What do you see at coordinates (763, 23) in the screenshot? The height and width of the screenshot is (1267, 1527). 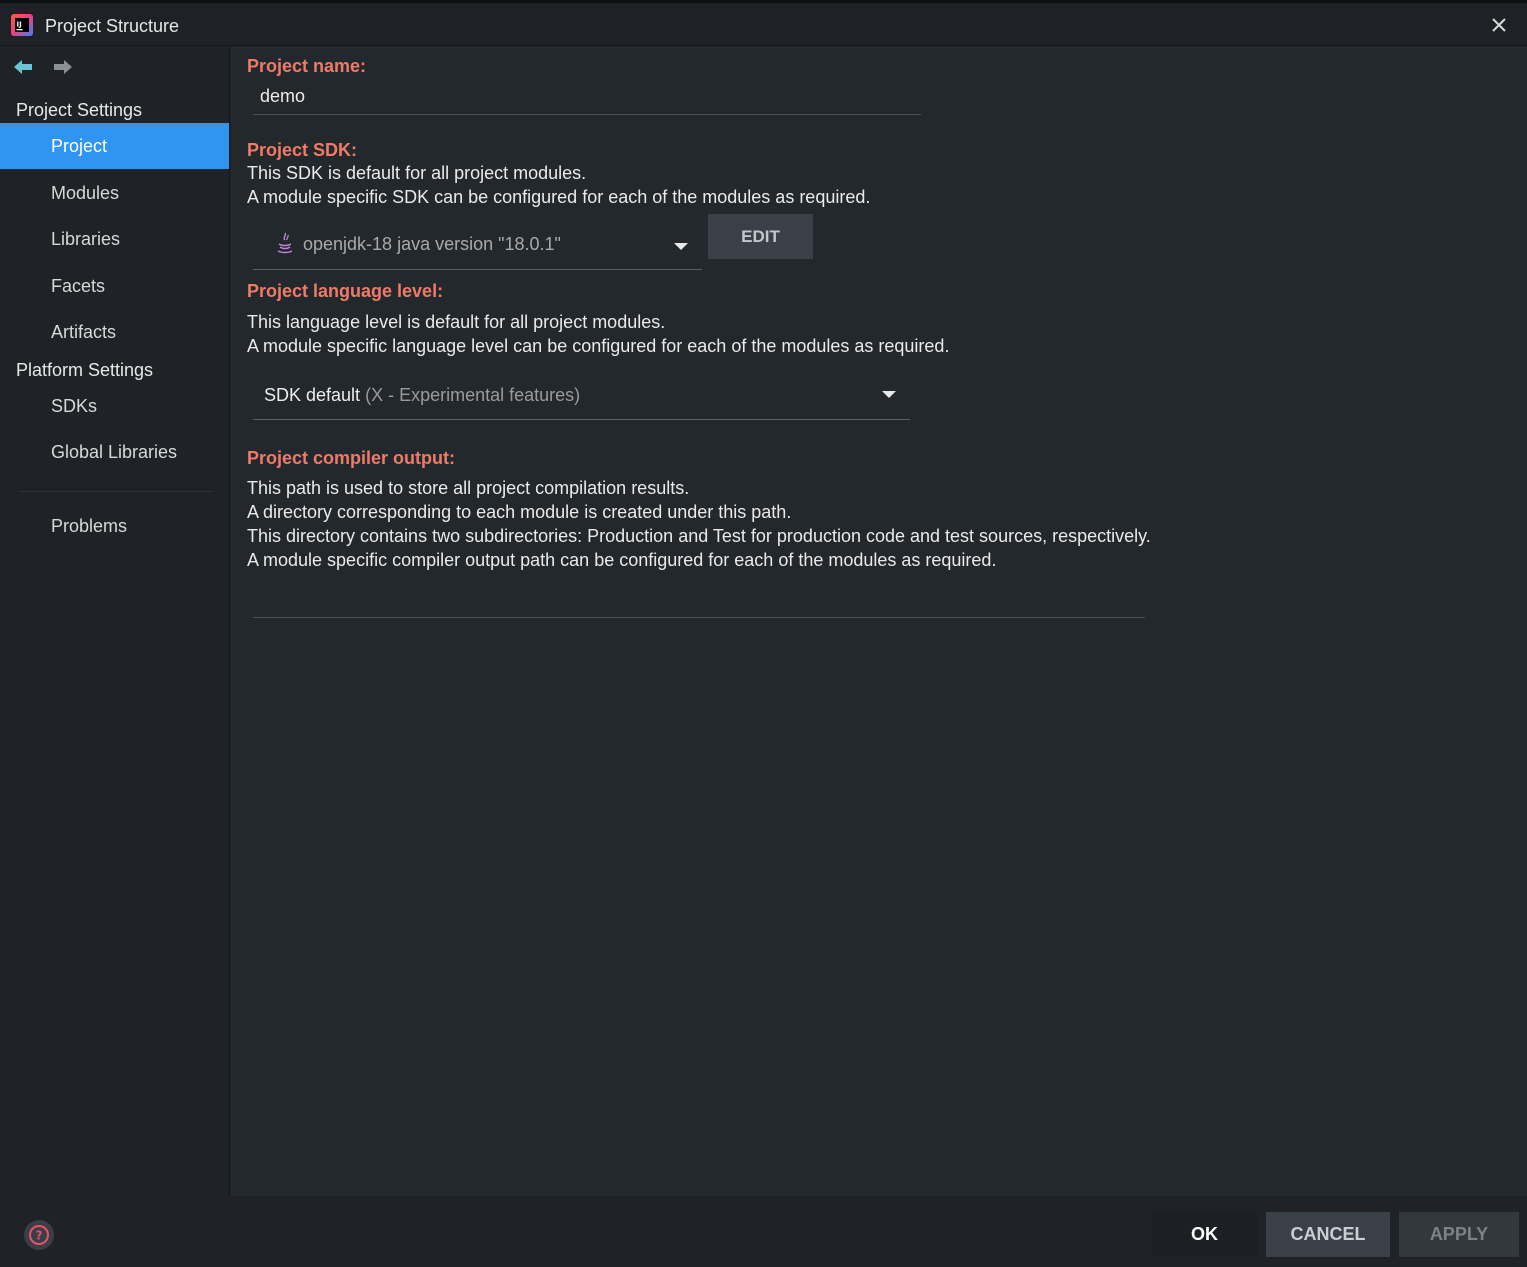 I see `title-bar: IJ Project Structure` at bounding box center [763, 23].